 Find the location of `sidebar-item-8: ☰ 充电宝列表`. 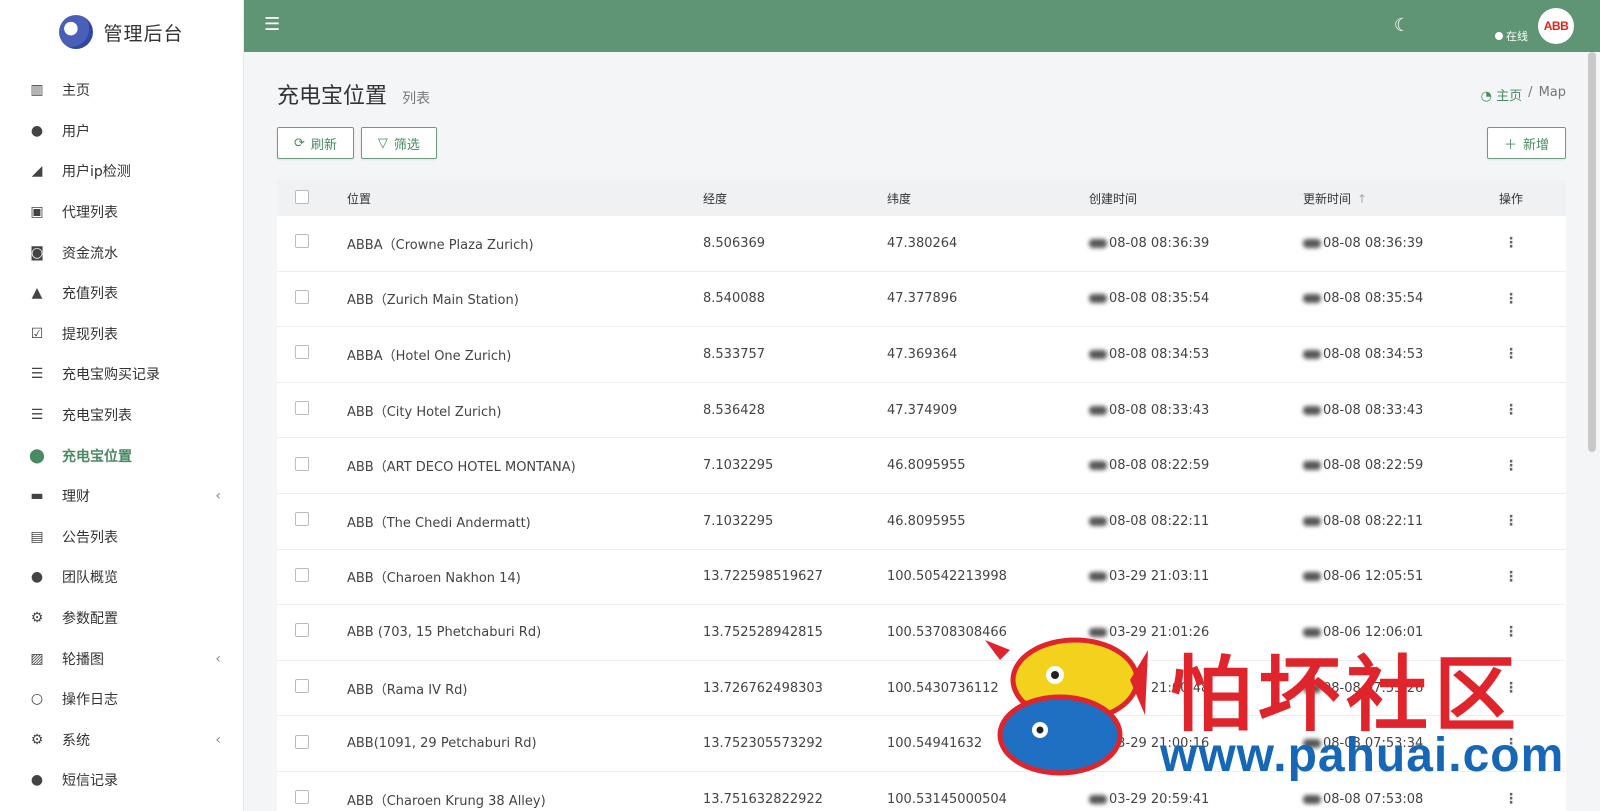

sidebar-item-8: ☰ 充电宝列表 is located at coordinates (121, 415).